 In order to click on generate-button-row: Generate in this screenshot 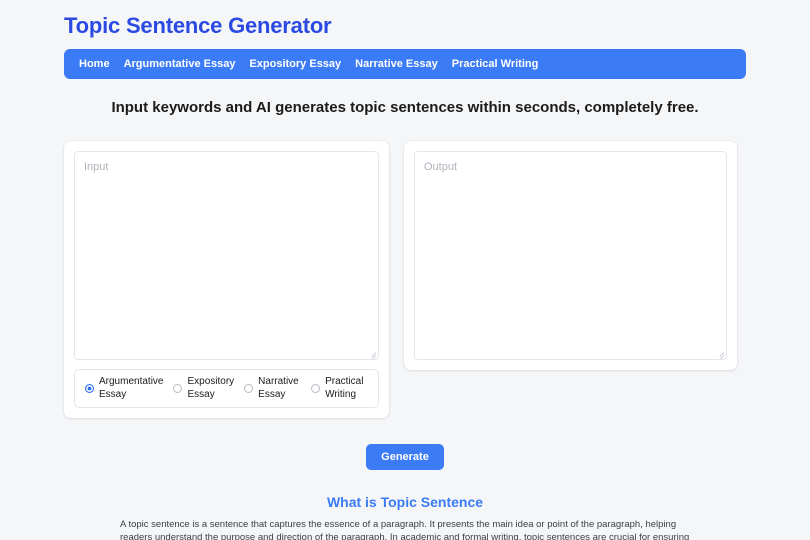, I will do `click(405, 457)`.